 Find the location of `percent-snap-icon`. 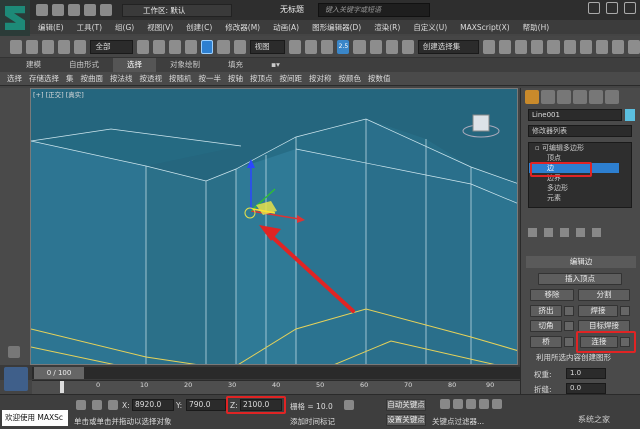

percent-snap-icon is located at coordinates (375, 46).